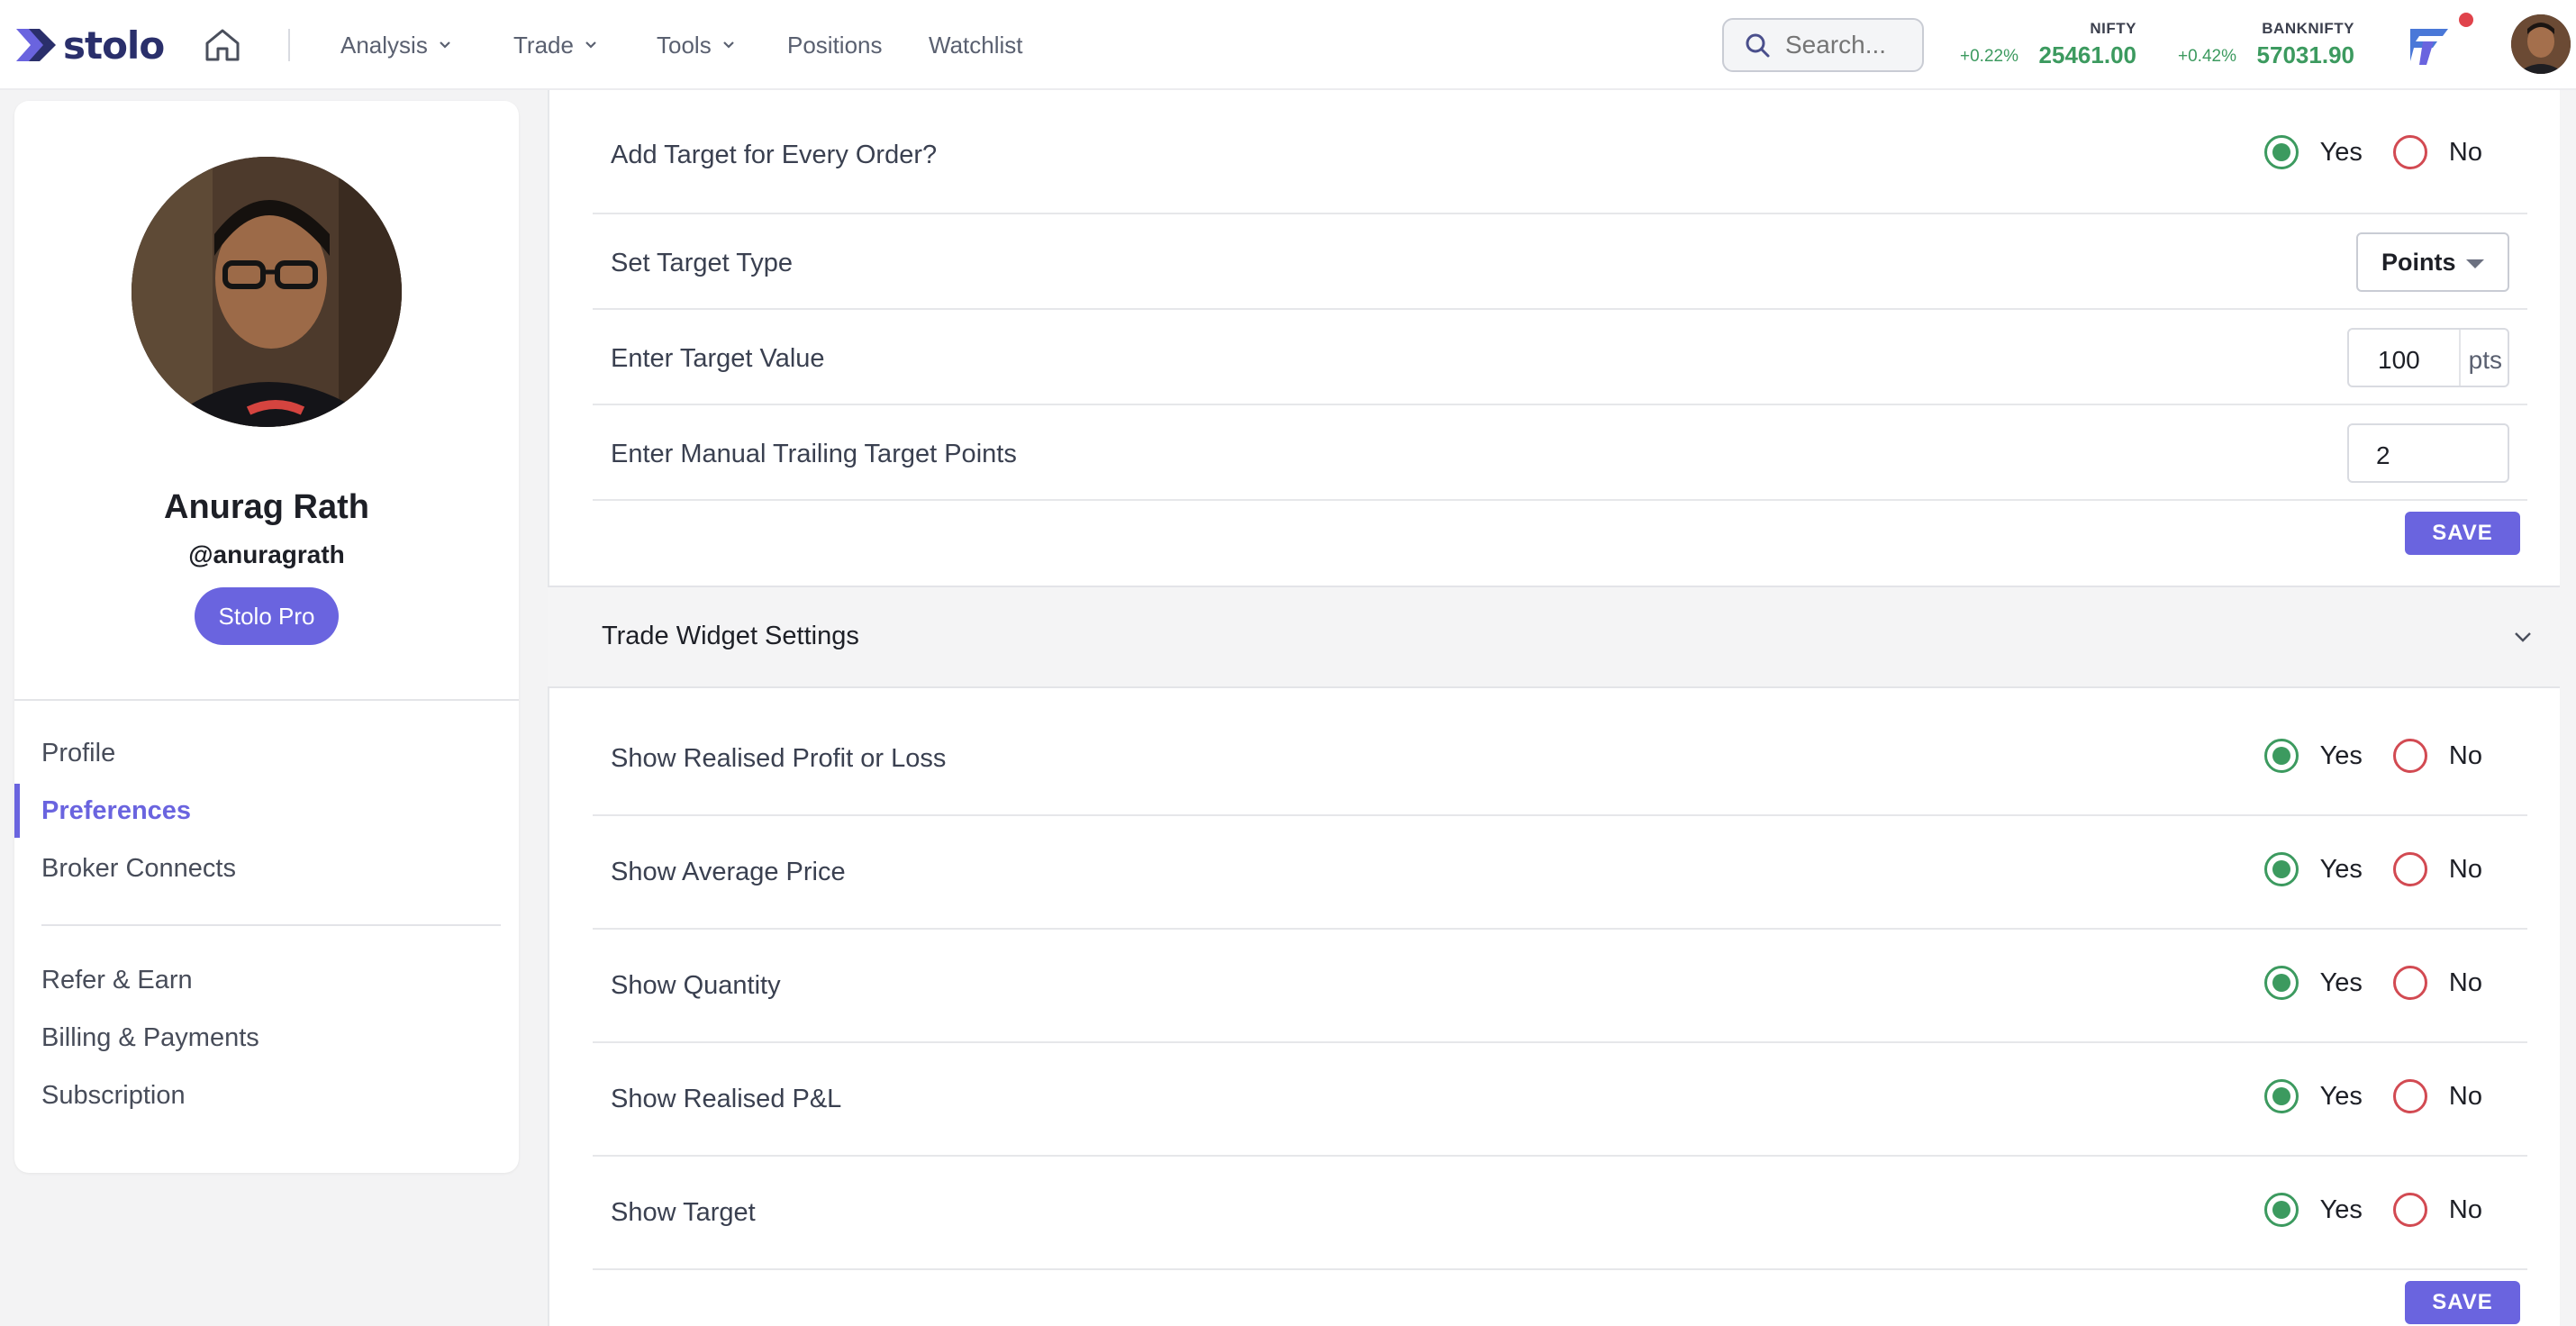 This screenshot has height=1326, width=2576. I want to click on logo-wordmark: stolo, so click(114, 45).